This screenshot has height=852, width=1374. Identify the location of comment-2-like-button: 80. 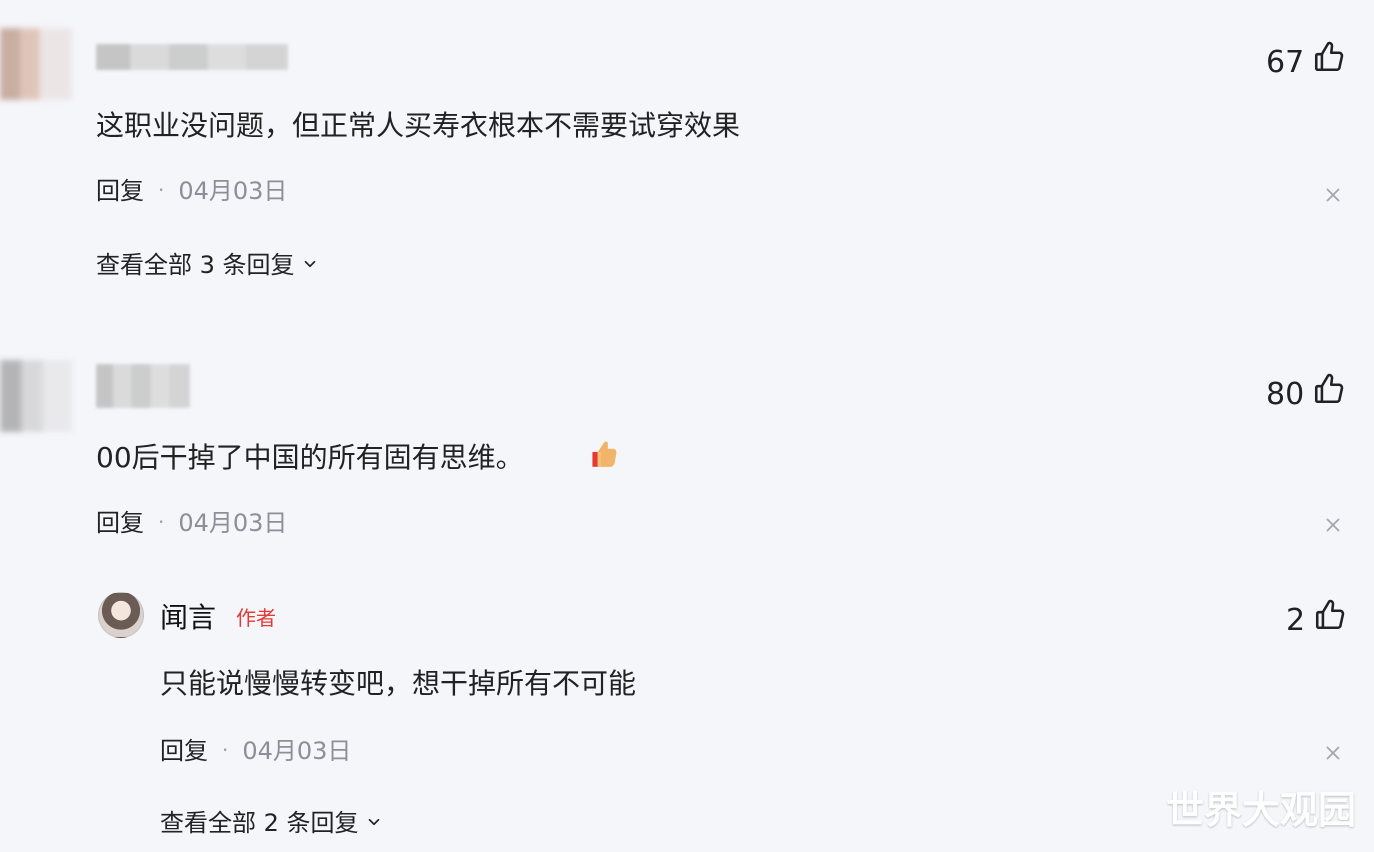
(1306, 394).